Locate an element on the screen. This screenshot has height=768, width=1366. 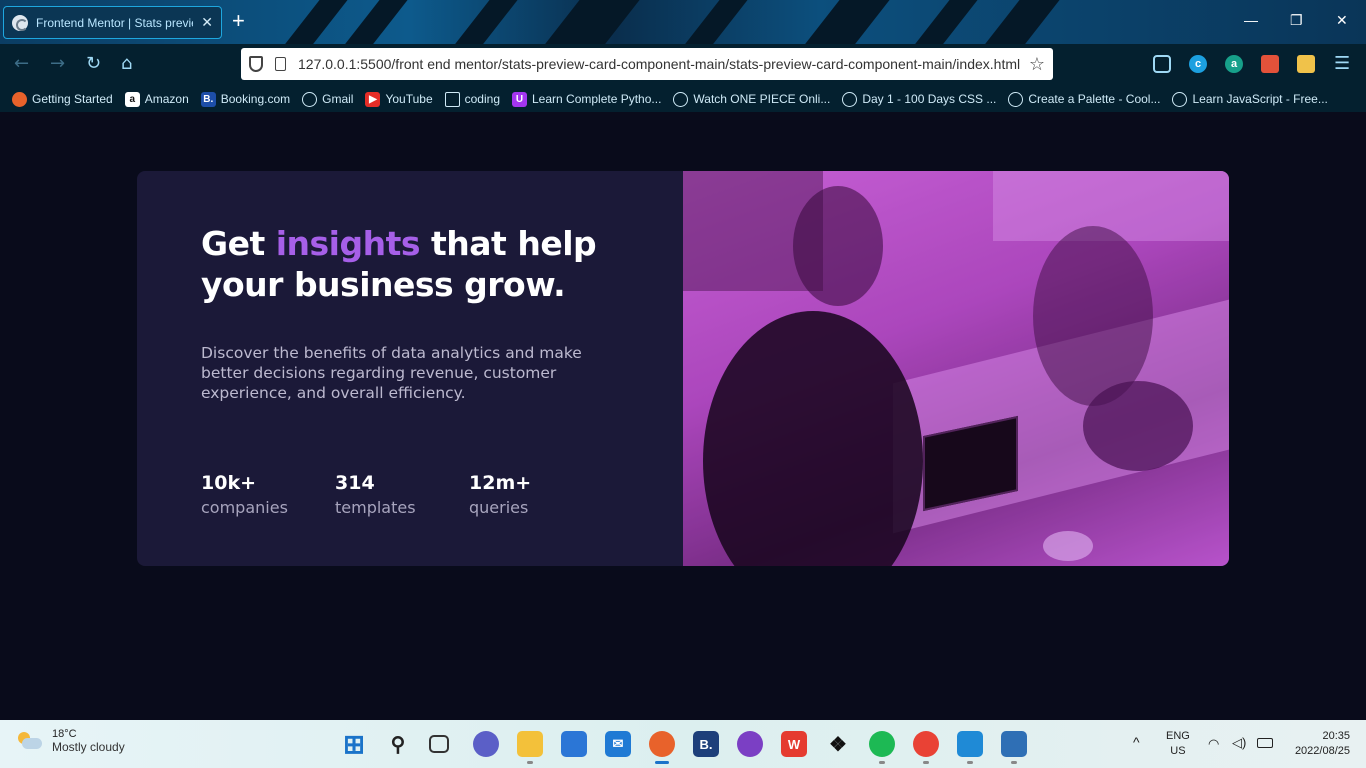
udemy-icon: U is located at coordinates (519, 99).